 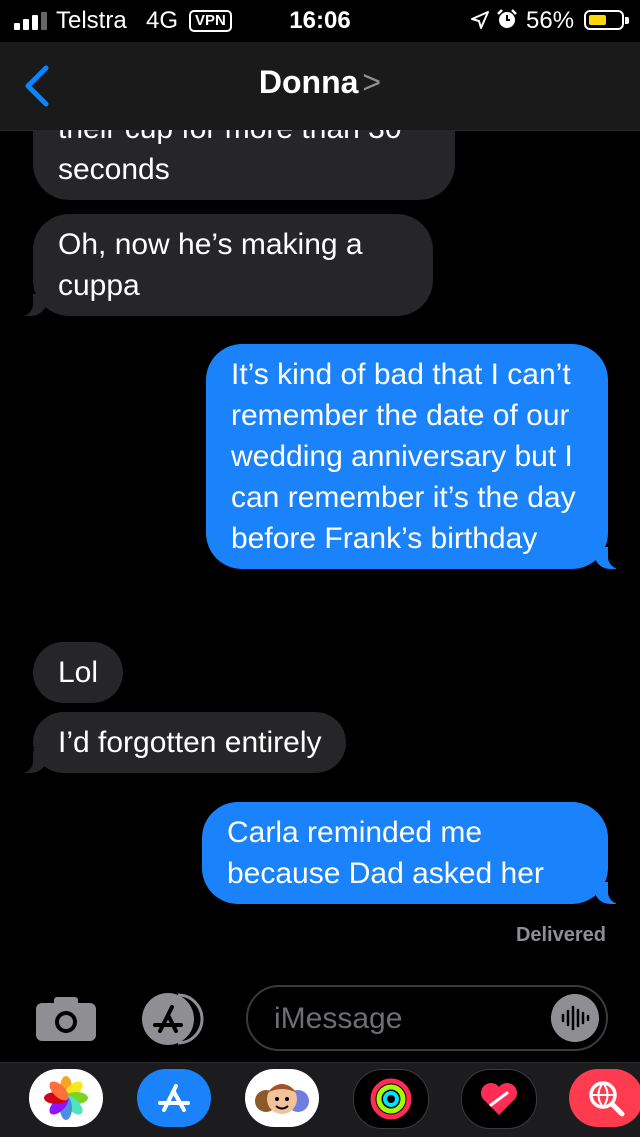 What do you see at coordinates (480, 20) in the screenshot?
I see `location-arrow-icon` at bounding box center [480, 20].